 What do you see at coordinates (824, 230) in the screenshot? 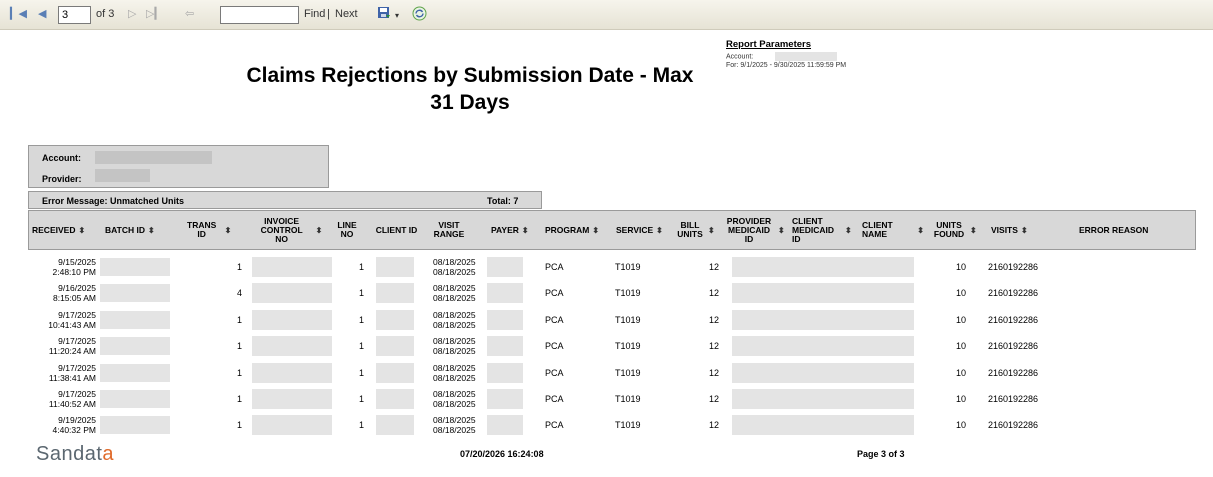
I see `column-header-client-medicaid-id: CLIENT MEDICAID ID ⬍` at bounding box center [824, 230].